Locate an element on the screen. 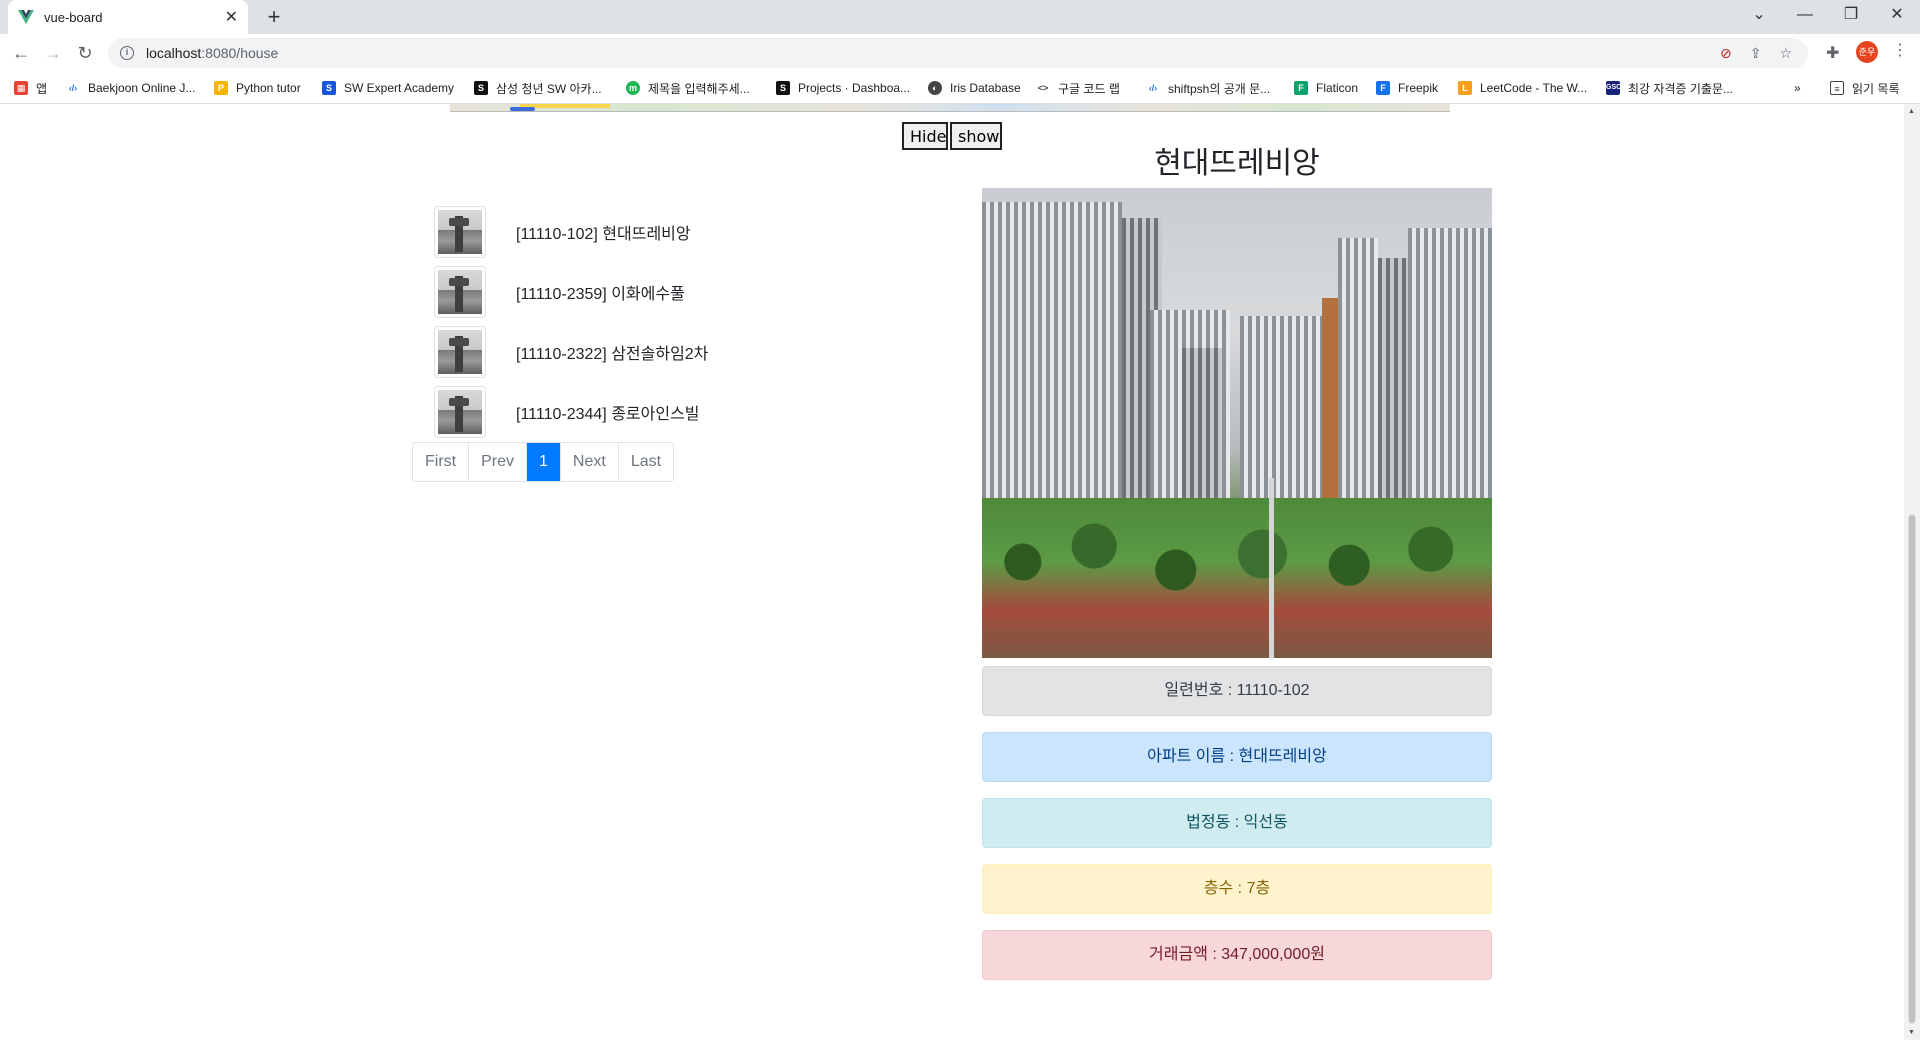 This screenshot has width=1920, height=1040. page-scrollbar: ▲ ▼ is located at coordinates (1912, 572).